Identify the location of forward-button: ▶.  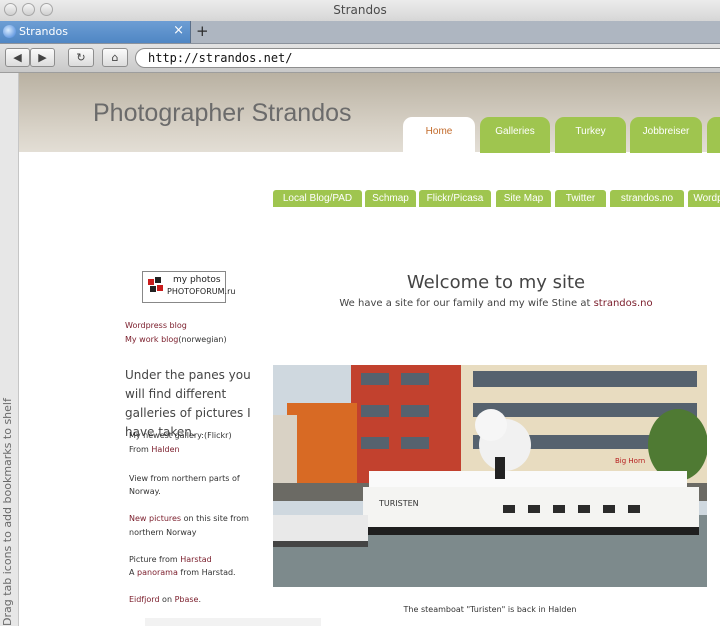
(42, 57).